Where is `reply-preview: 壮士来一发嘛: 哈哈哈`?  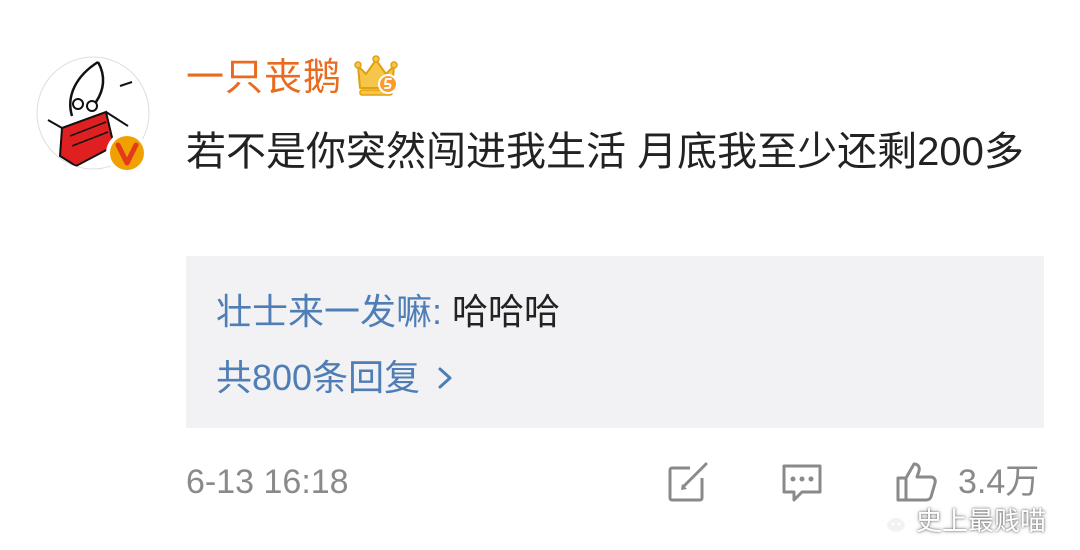 reply-preview: 壮士来一发嘛: 哈哈哈 is located at coordinates (388, 312).